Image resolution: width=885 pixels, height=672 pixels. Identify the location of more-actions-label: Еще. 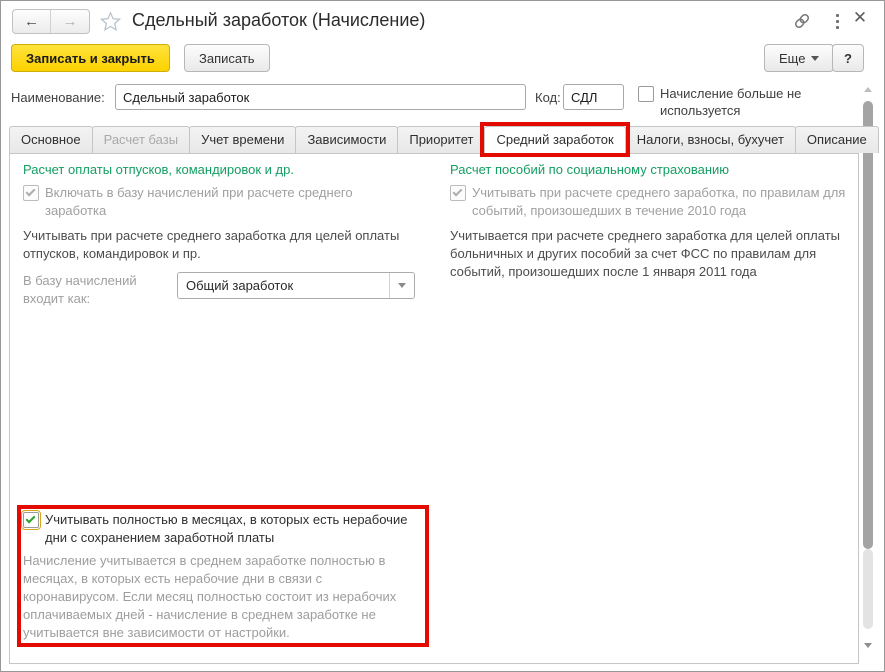
(792, 58).